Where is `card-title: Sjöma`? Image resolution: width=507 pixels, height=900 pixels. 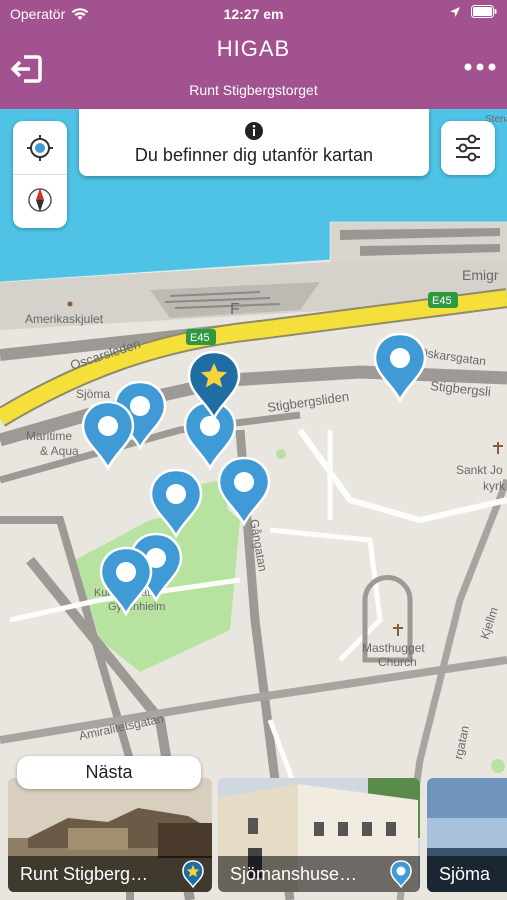 card-title: Sjöma is located at coordinates (465, 874).